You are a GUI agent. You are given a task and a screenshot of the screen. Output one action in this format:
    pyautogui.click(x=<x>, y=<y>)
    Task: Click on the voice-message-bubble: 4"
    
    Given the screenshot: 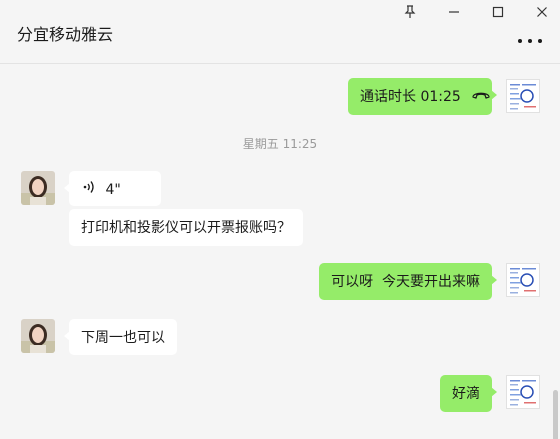 What is the action you would take?
    pyautogui.click(x=112, y=188)
    